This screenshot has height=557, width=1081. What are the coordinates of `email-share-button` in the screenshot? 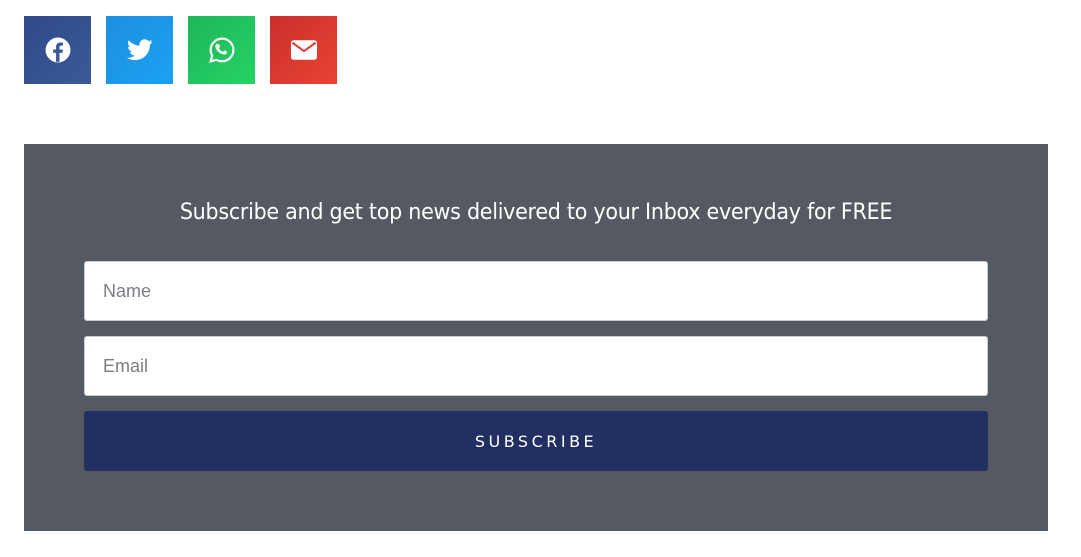 It's located at (303, 50).